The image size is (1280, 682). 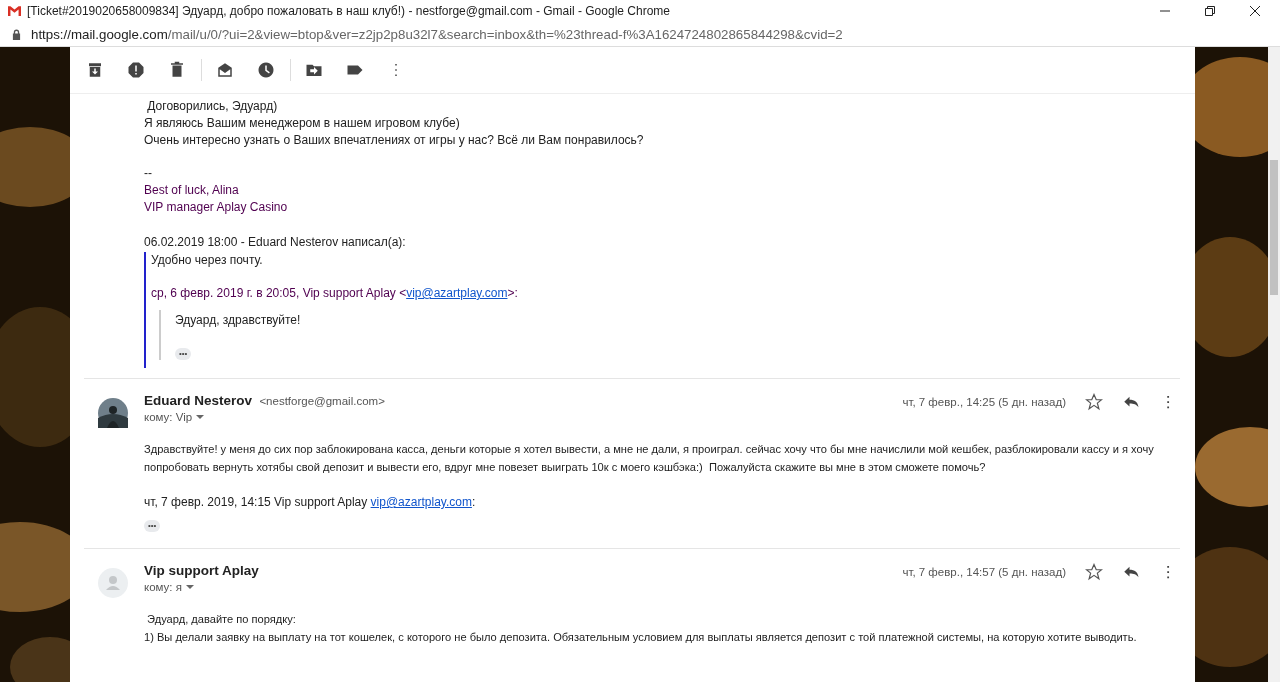 What do you see at coordinates (264, 417) in the screenshot?
I see `recipient-dropdown: кому: Vip` at bounding box center [264, 417].